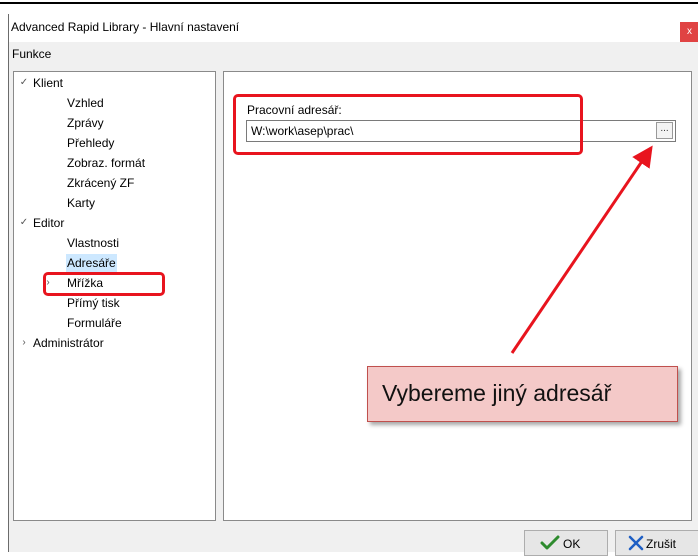  What do you see at coordinates (661, 544) in the screenshot?
I see `cancel-button-label: Zrušit` at bounding box center [661, 544].